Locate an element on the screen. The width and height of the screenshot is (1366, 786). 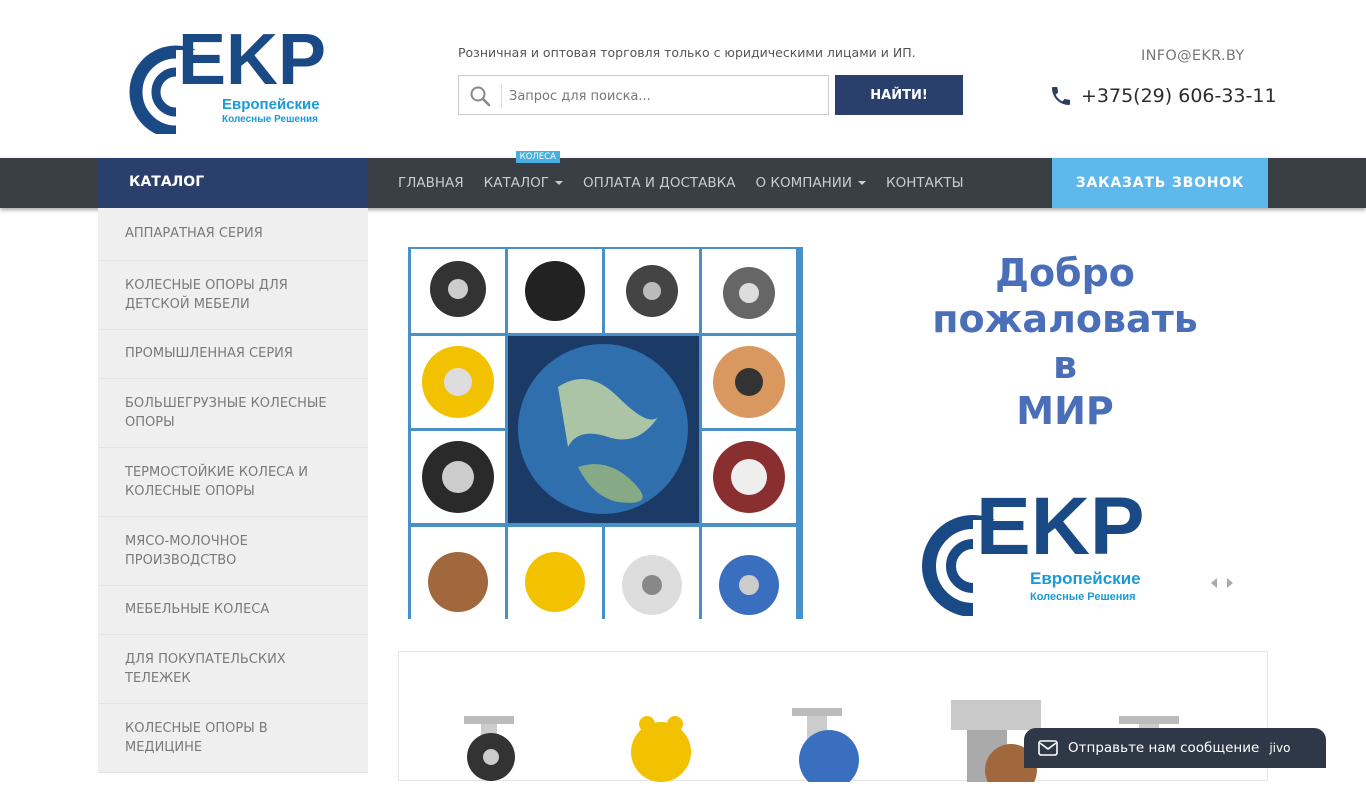
sidebar-item-label: ТЕРМОСТОЙКИЕ КОЛЕСА И is located at coordinates (216, 472).